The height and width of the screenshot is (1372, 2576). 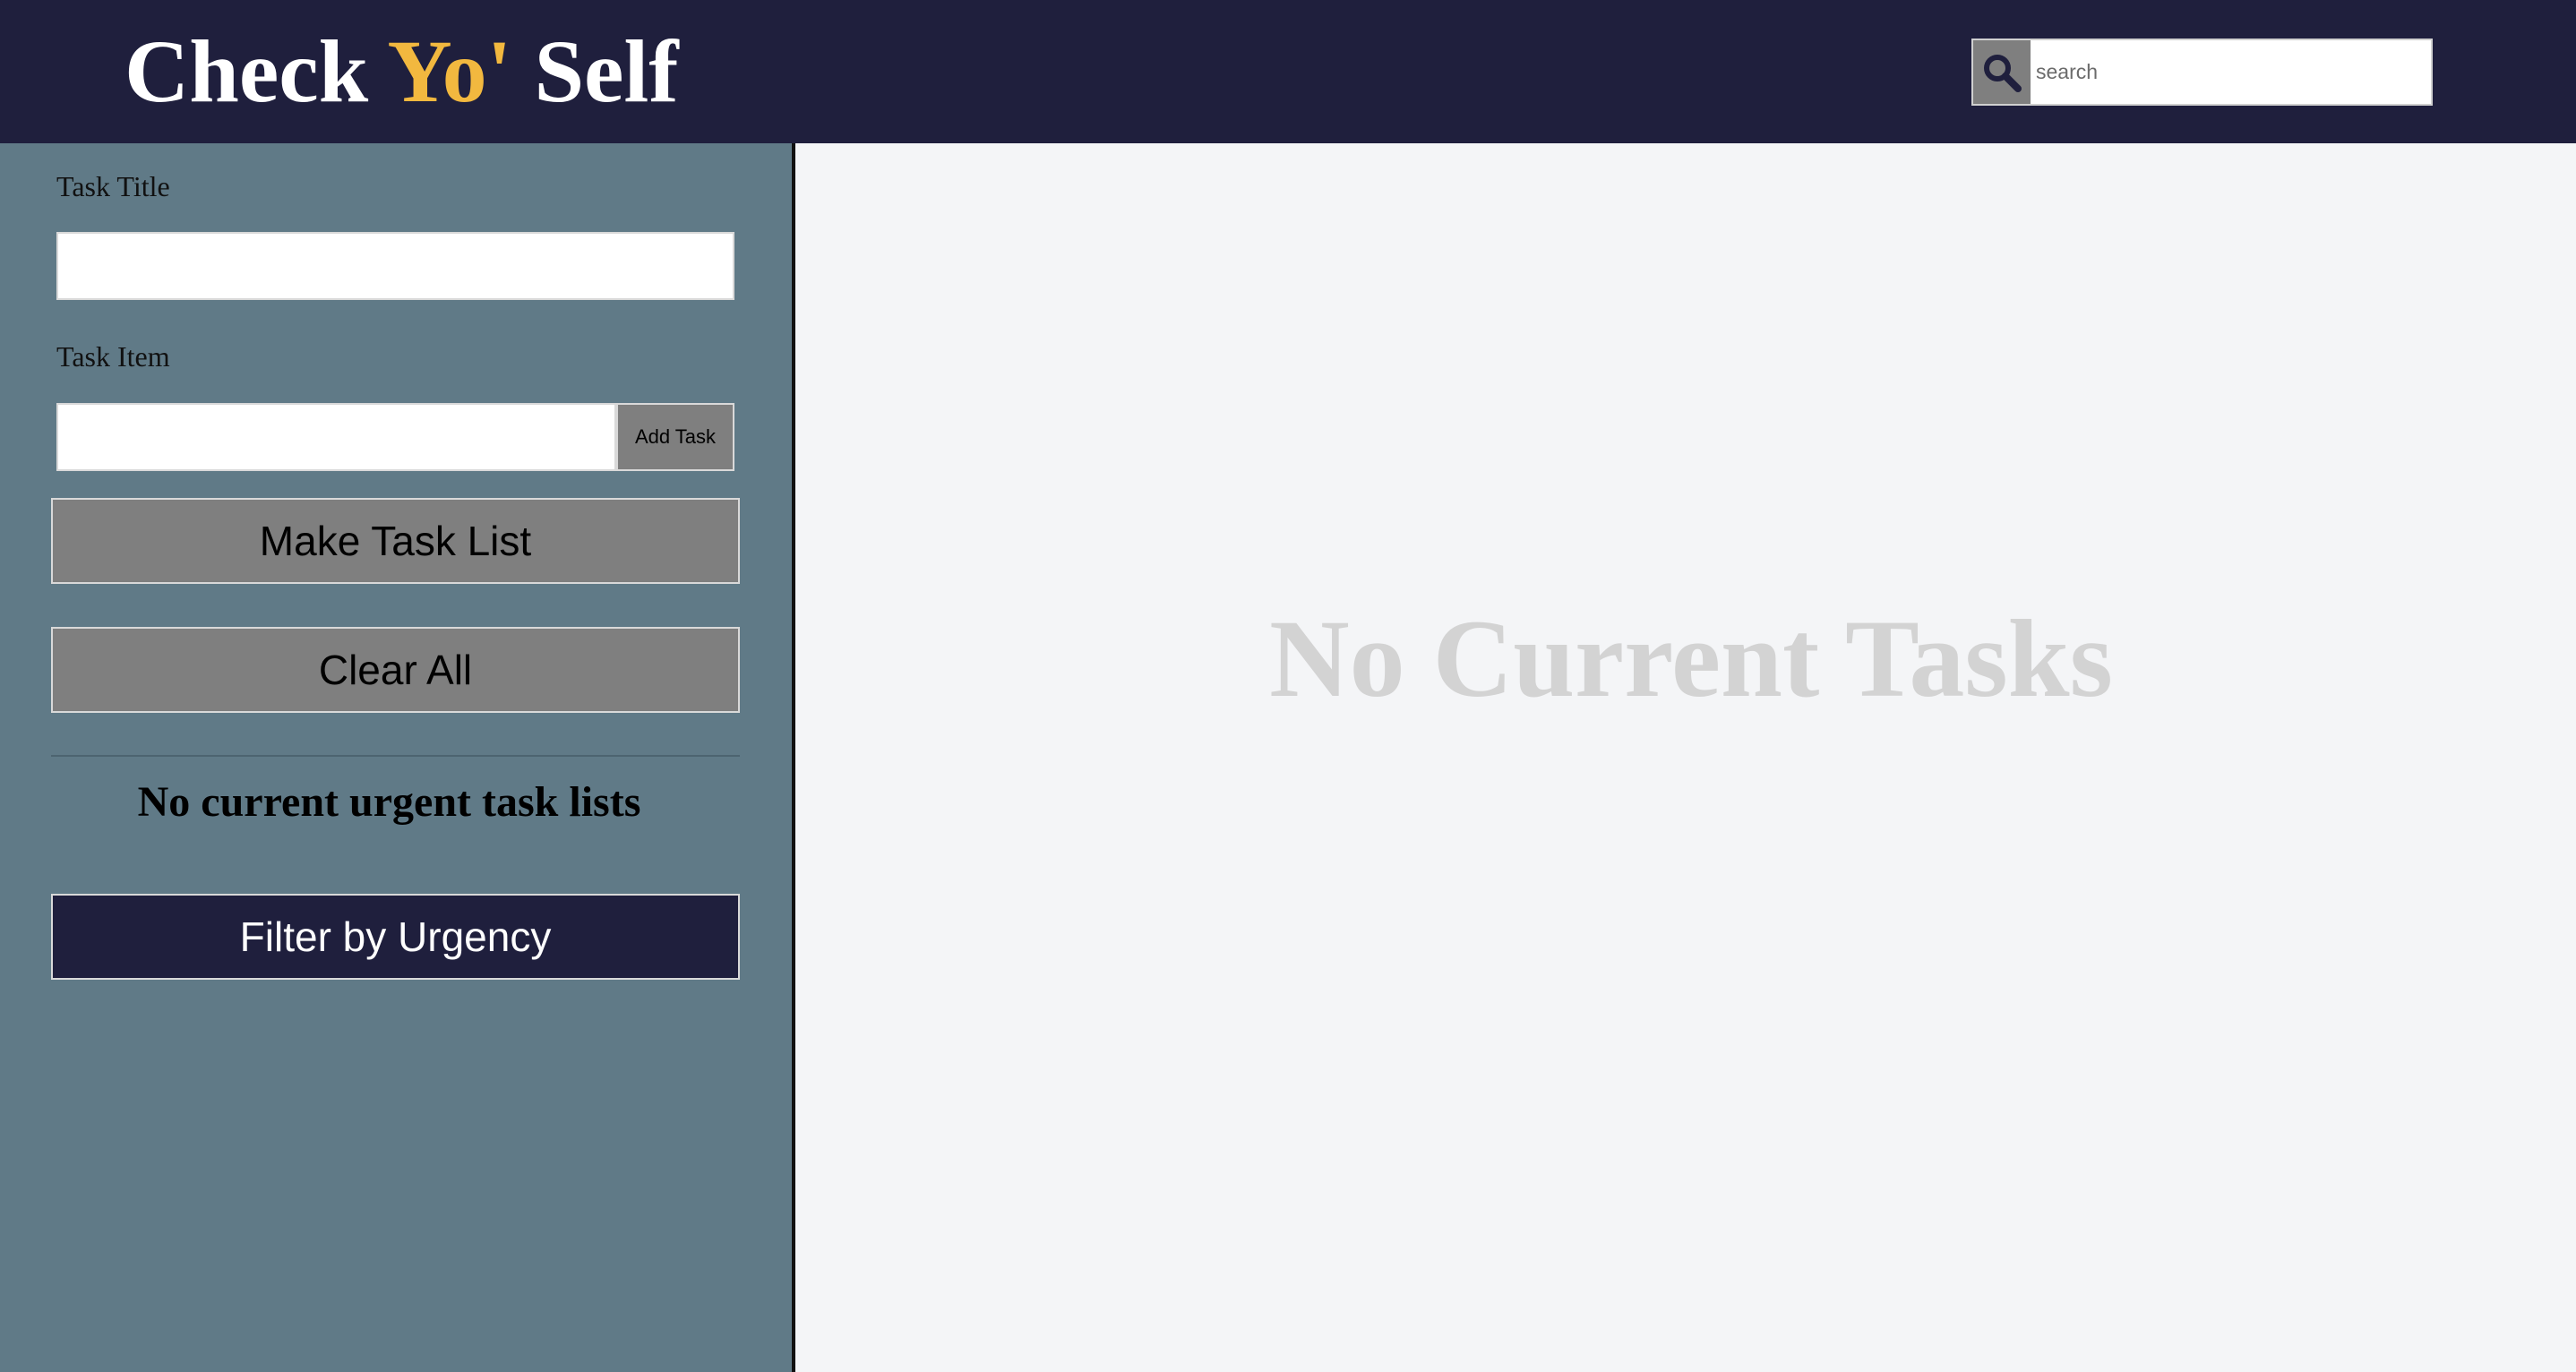 What do you see at coordinates (389, 802) in the screenshot?
I see `urgent-lists-message: No current urgent task lists` at bounding box center [389, 802].